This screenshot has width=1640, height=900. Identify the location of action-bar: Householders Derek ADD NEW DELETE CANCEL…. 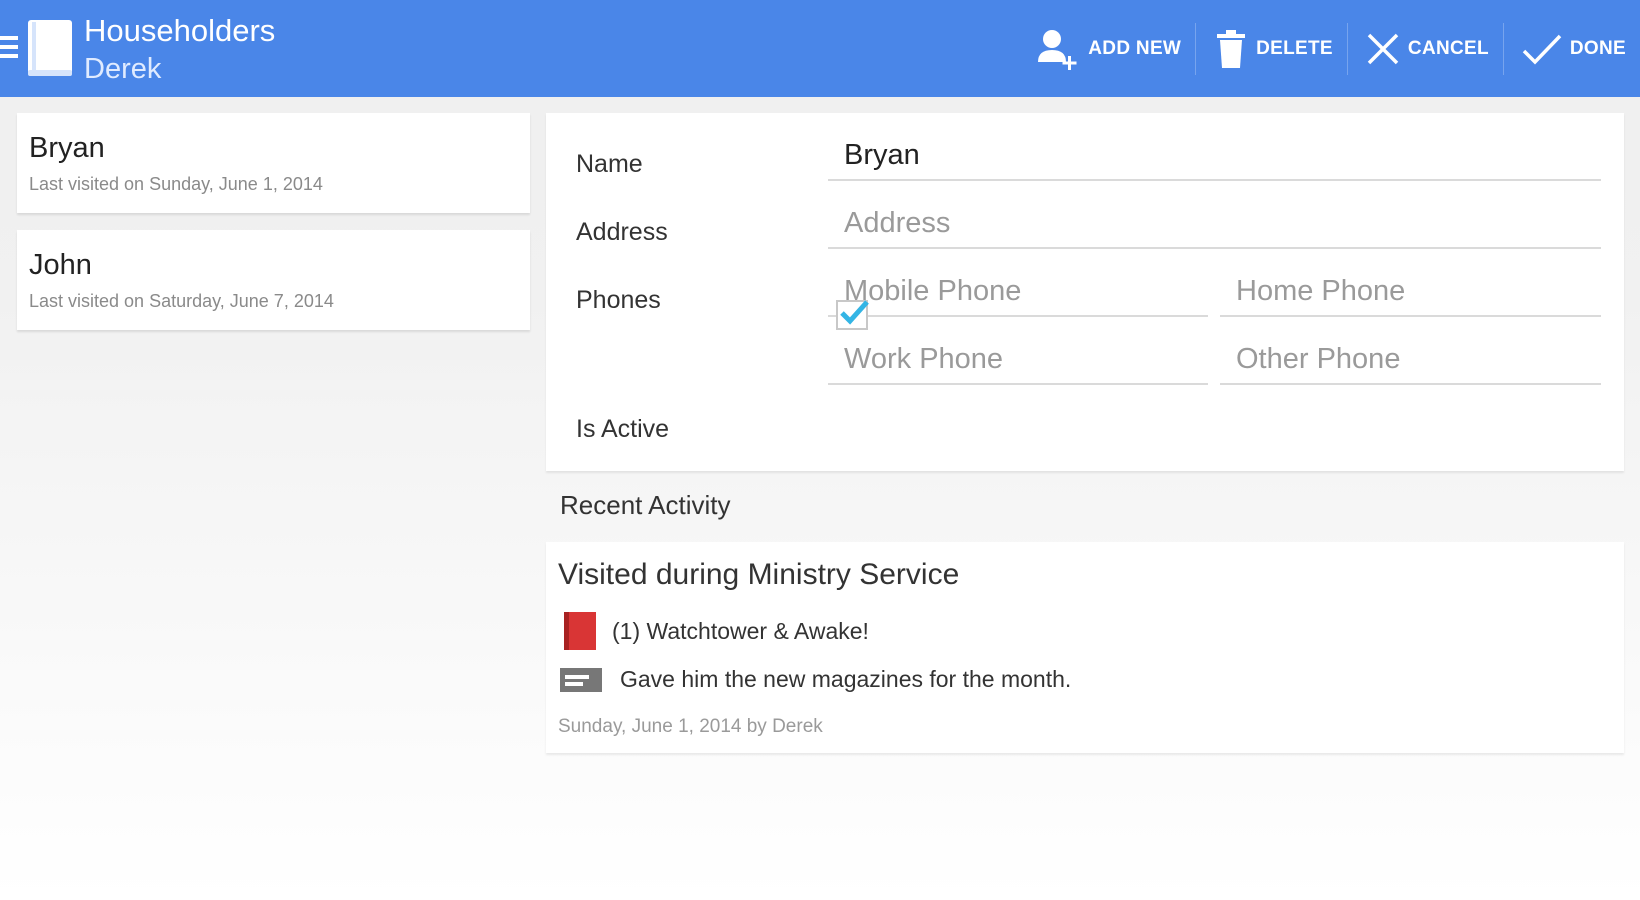
(820, 48).